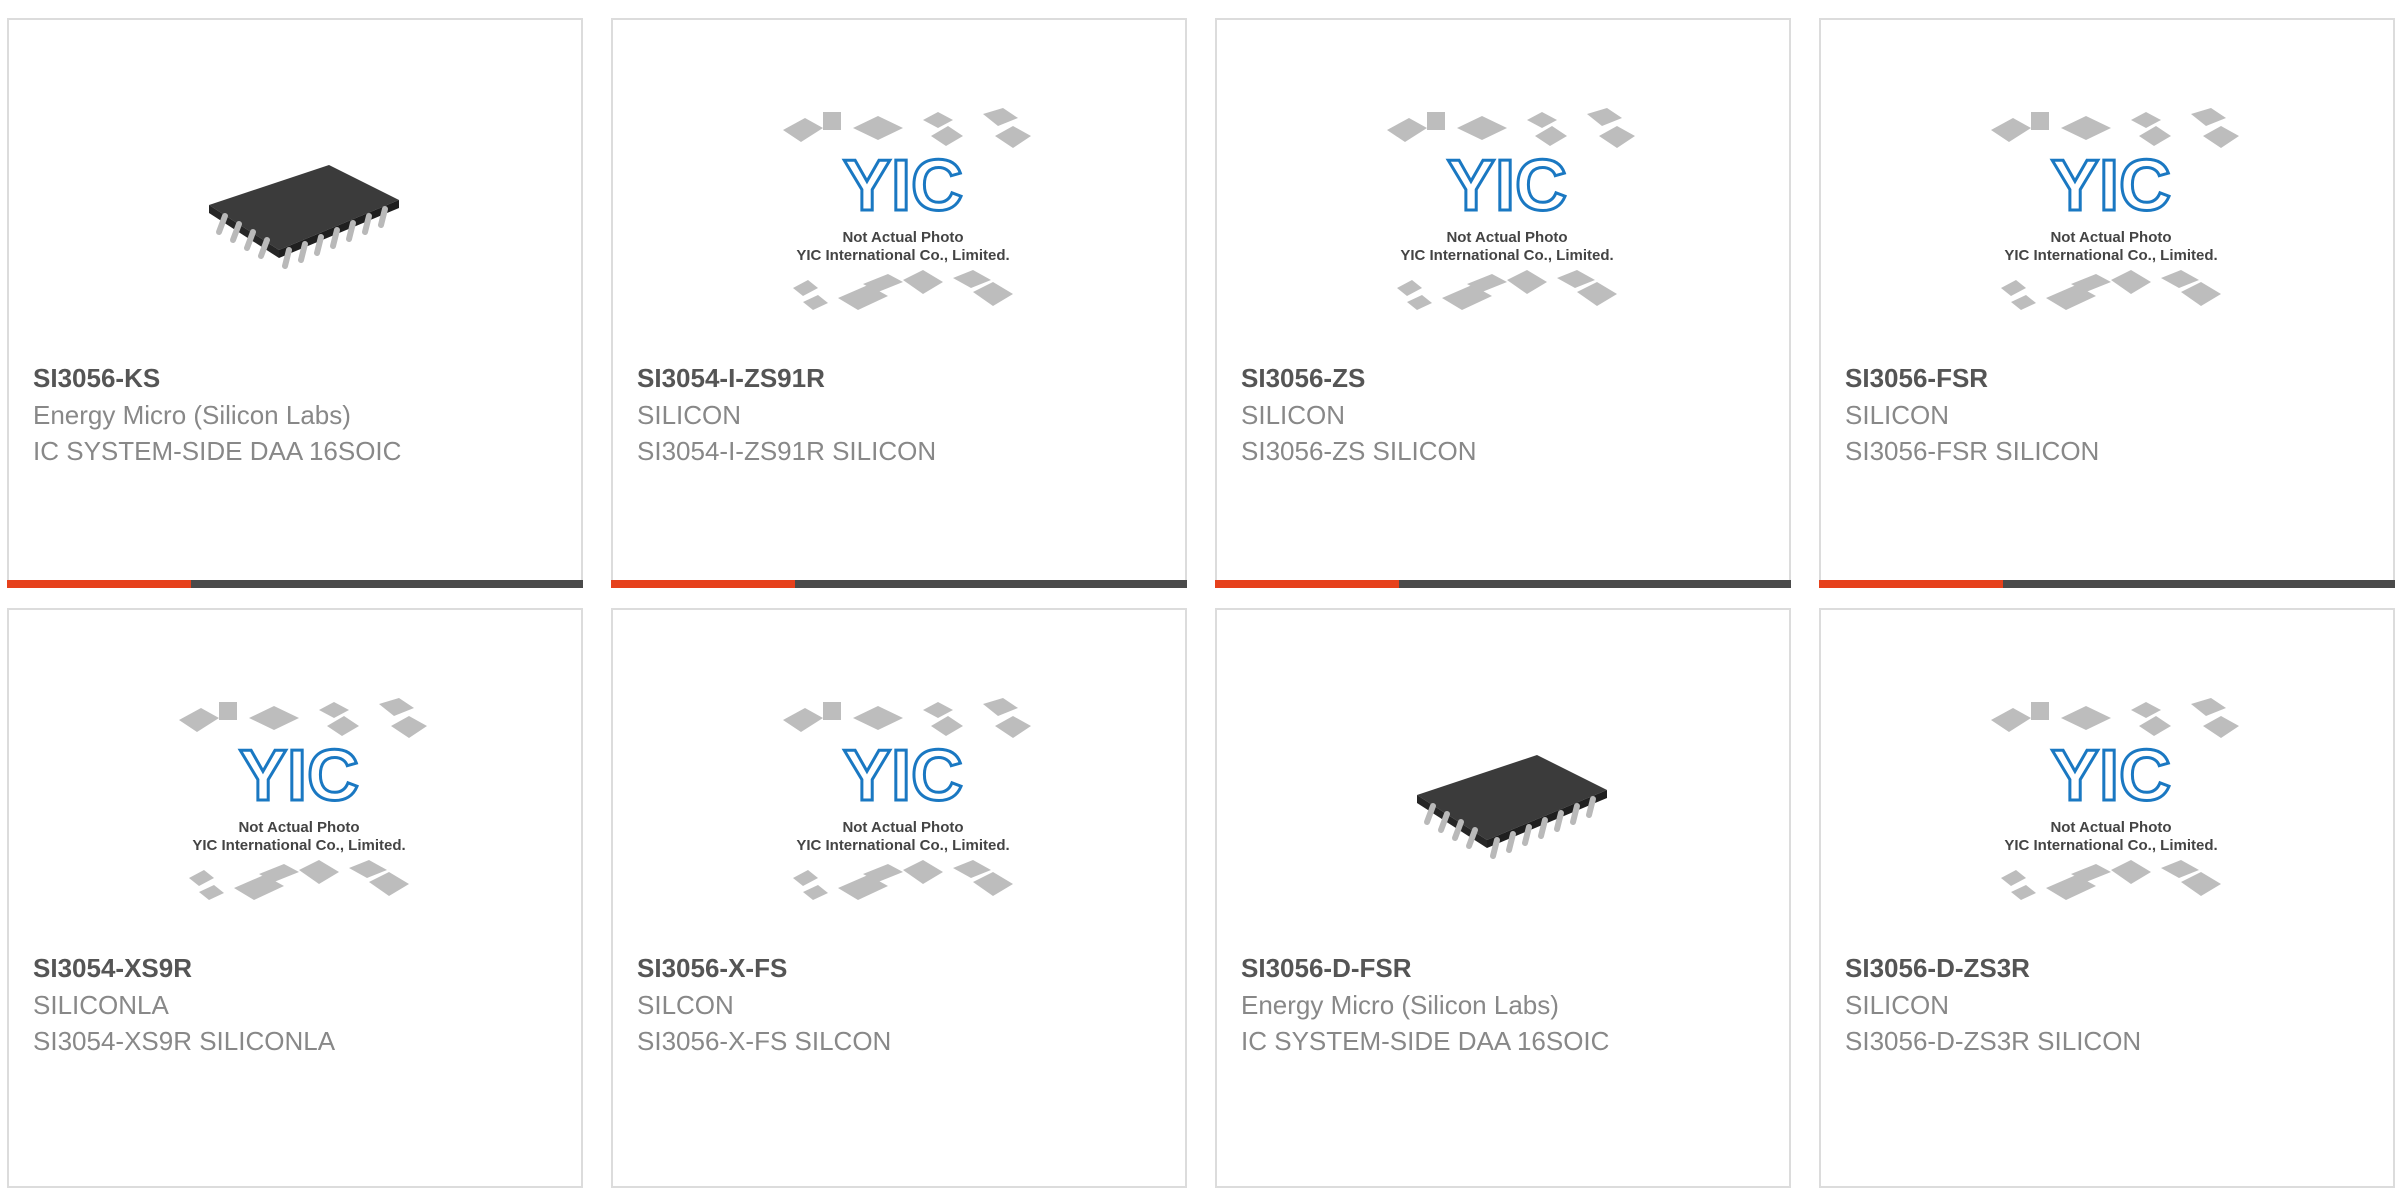 The width and height of the screenshot is (2400, 1188). Describe the element at coordinates (712, 968) in the screenshot. I see `product-part-number: SI3056-X-FS` at that location.